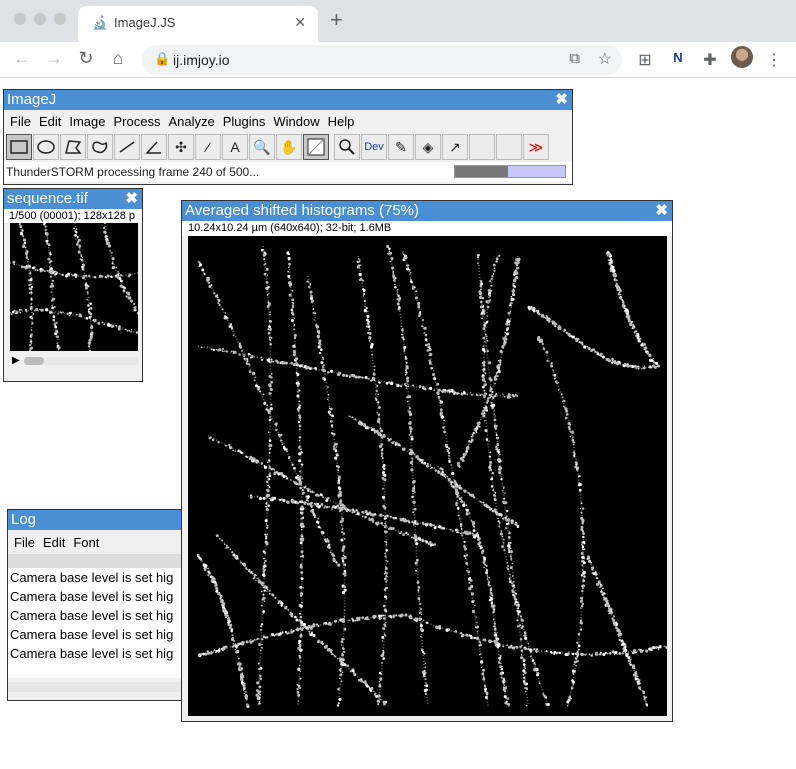  I want to click on more-menu-icon: ⋮, so click(774, 60).